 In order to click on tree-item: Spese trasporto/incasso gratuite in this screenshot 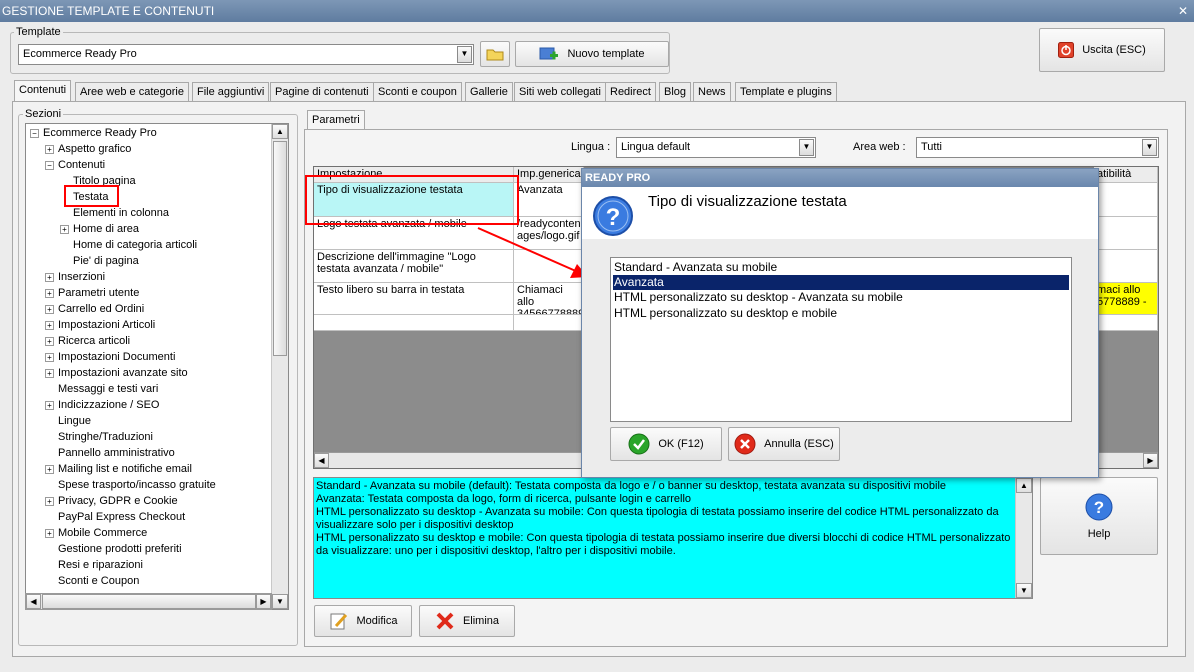, I will do `click(130, 485)`.